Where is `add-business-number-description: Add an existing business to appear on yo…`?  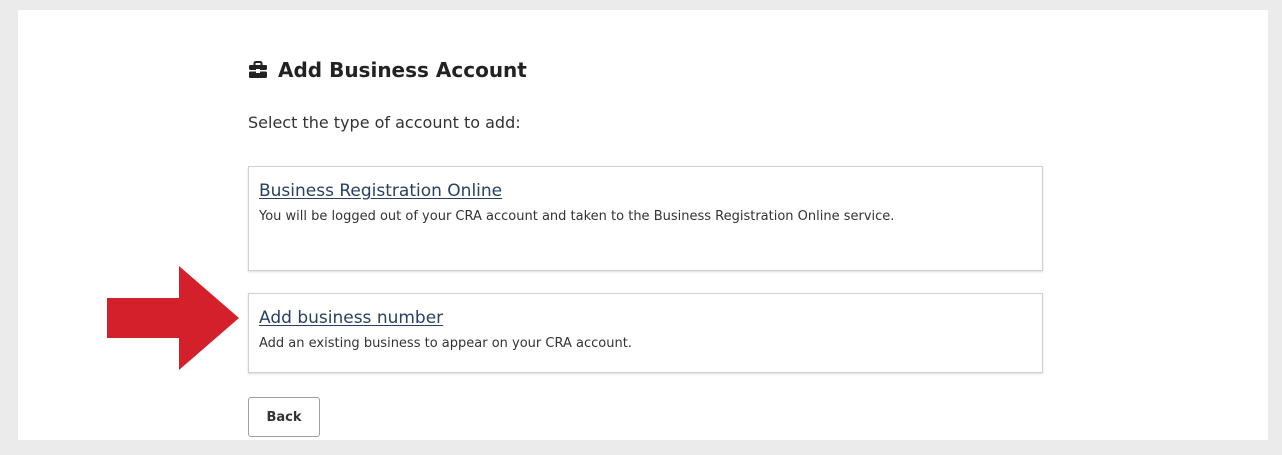
add-business-number-description: Add an existing business to appear on yo… is located at coordinates (445, 343).